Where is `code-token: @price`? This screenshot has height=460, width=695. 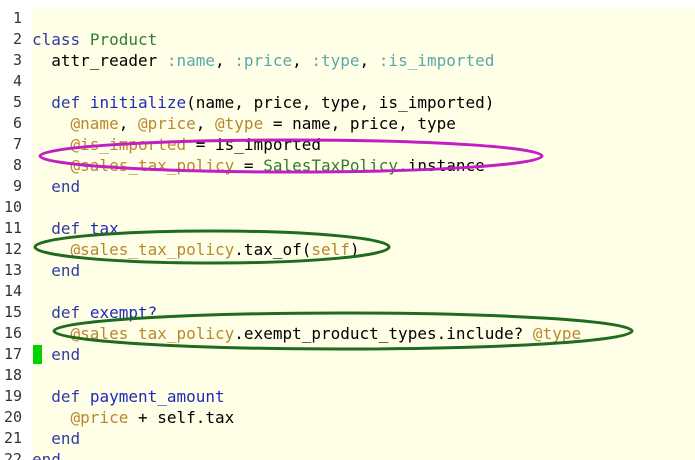
code-token: @price is located at coordinates (166, 123).